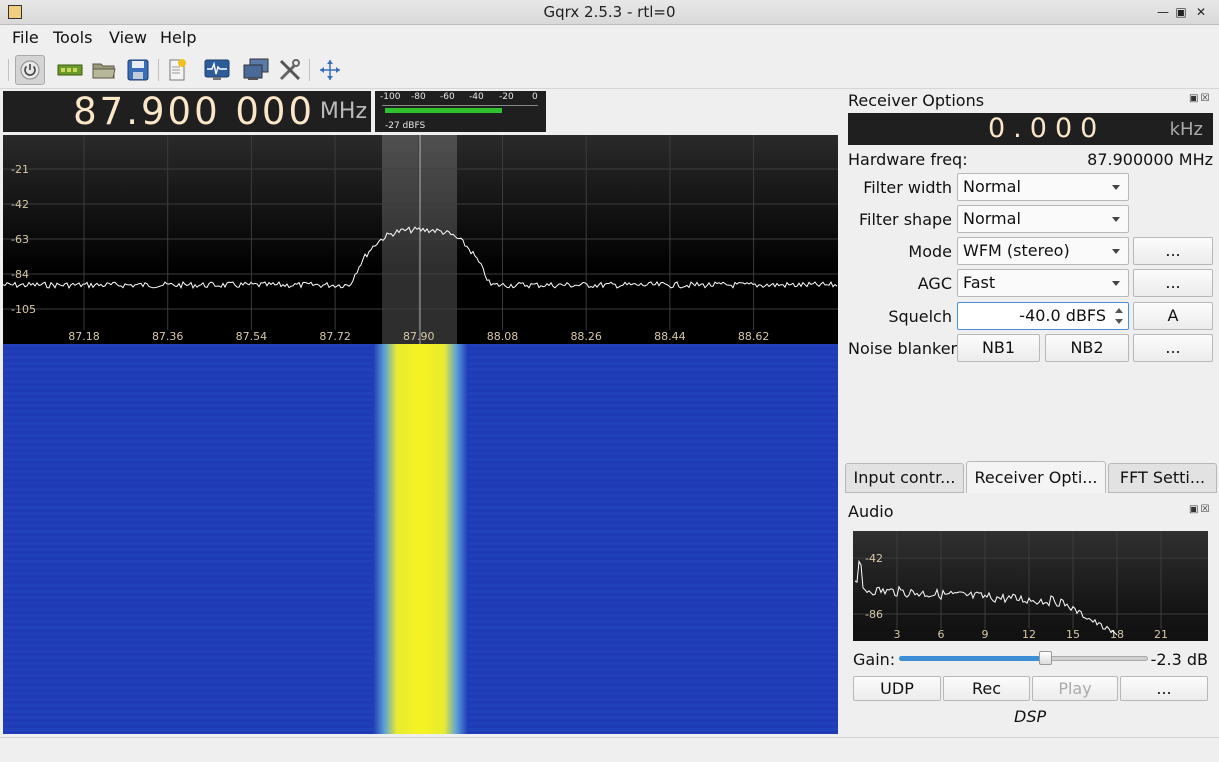 This screenshot has width=1219, height=762. What do you see at coordinates (897, 688) in the screenshot?
I see `udp-button: UDP` at bounding box center [897, 688].